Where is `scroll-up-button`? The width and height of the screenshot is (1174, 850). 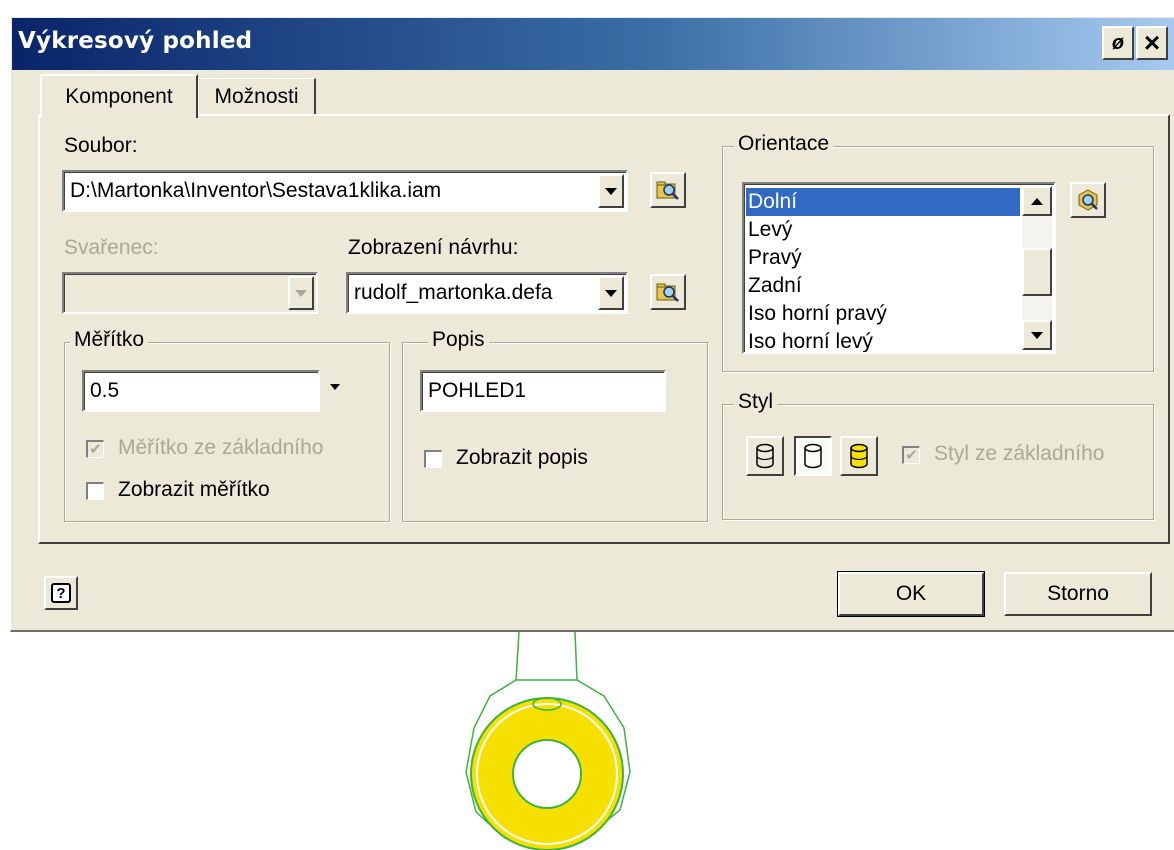
scroll-up-button is located at coordinates (1037, 201).